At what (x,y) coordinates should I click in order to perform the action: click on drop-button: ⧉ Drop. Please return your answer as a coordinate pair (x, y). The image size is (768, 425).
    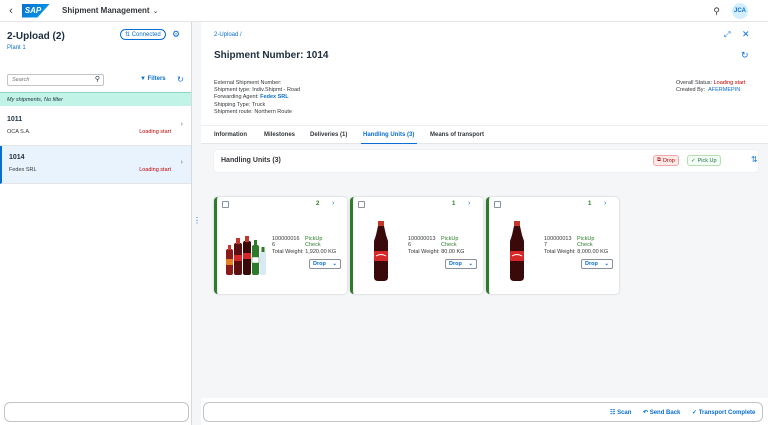
    Looking at the image, I should click on (666, 160).